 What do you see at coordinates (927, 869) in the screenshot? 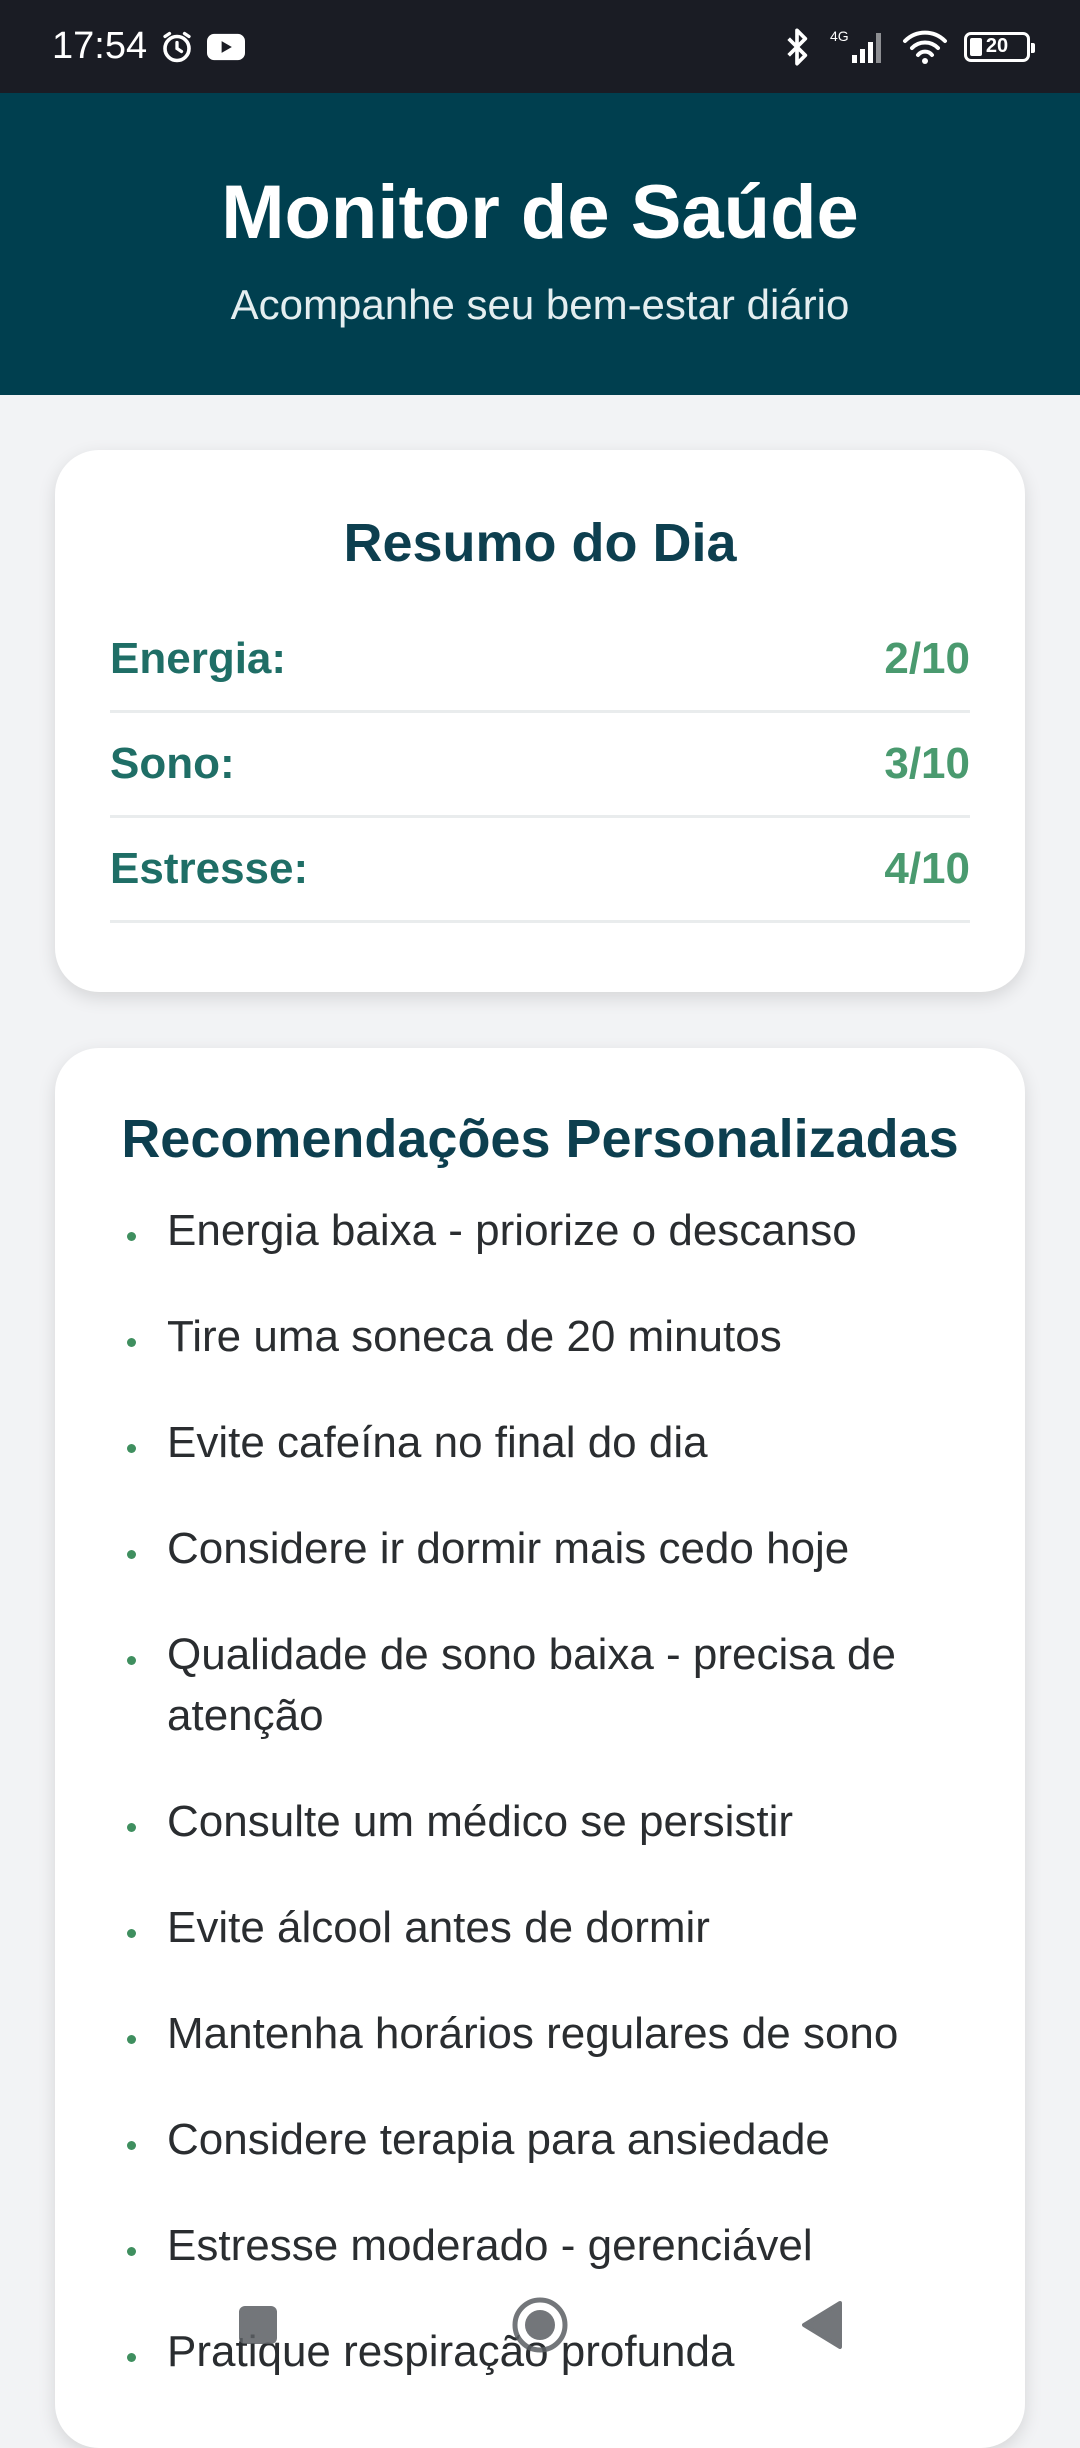
I see `metric-value: 4/10` at bounding box center [927, 869].